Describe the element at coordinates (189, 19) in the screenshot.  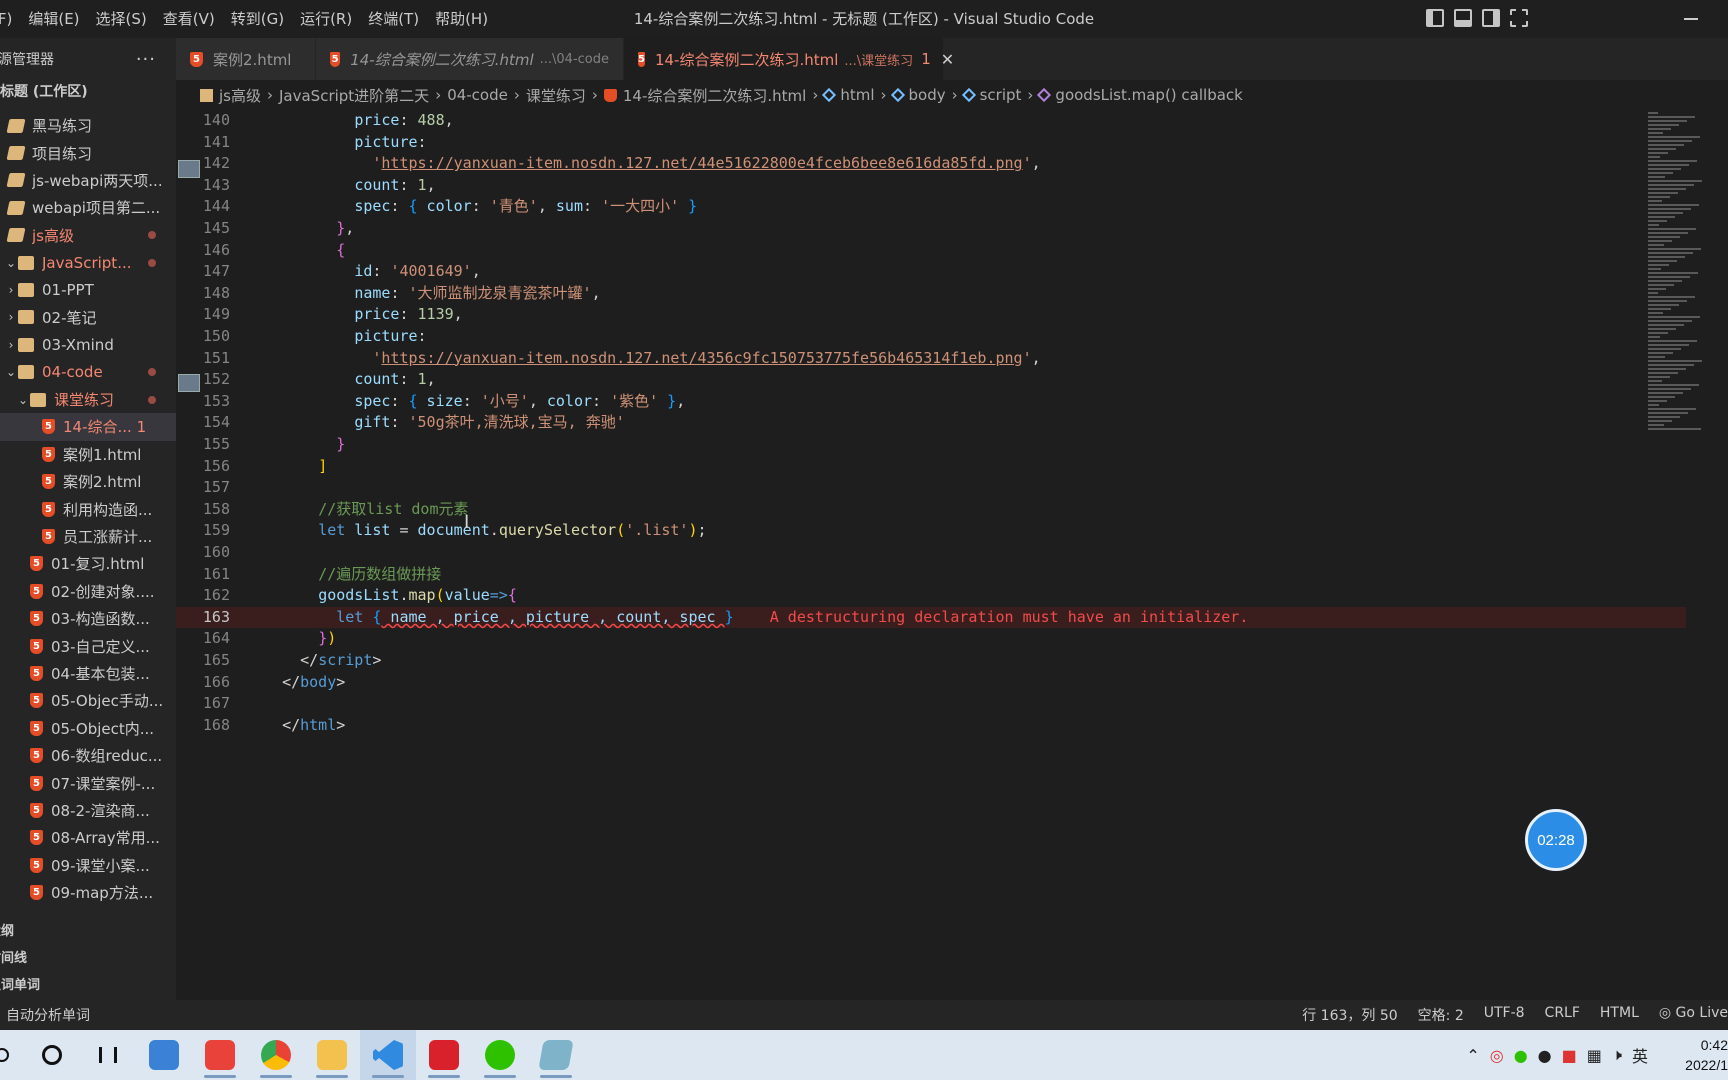
I see `menu-item: 查看(V)` at that location.